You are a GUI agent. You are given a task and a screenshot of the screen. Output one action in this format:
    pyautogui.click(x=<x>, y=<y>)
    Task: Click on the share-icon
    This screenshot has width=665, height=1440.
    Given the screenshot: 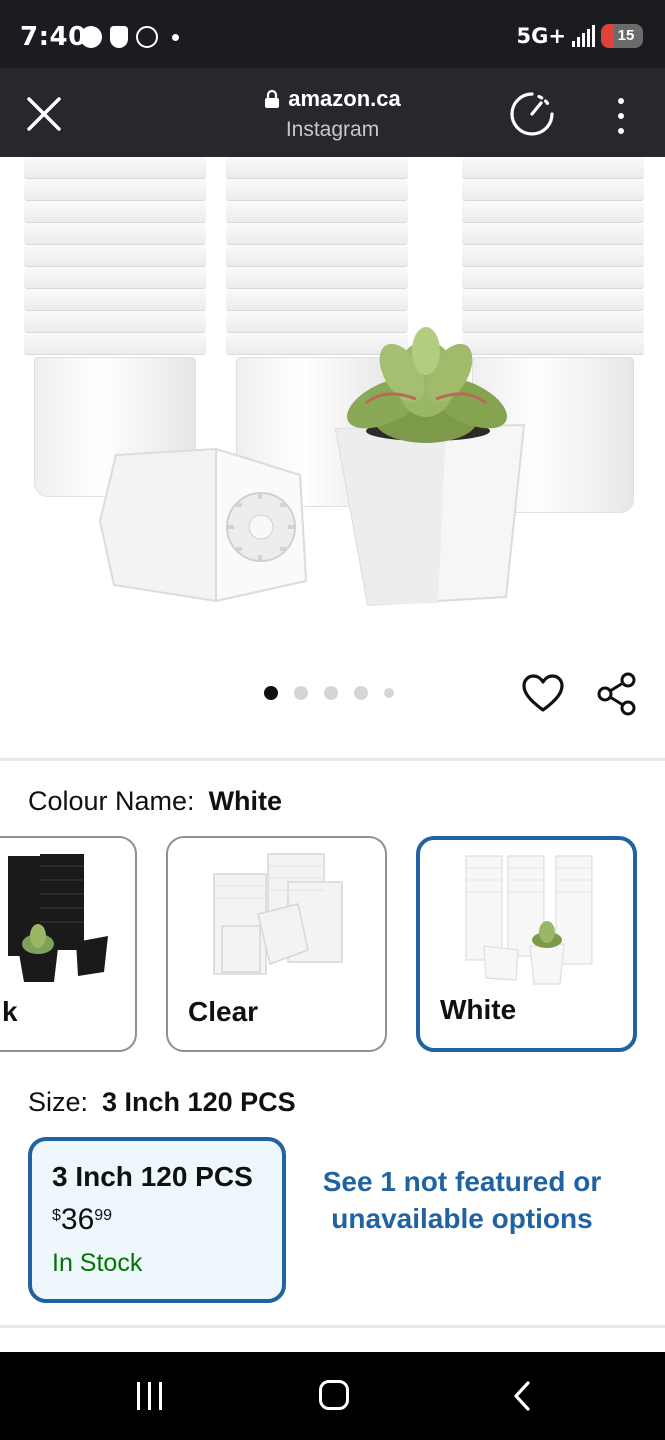 What is the action you would take?
    pyautogui.click(x=616, y=694)
    